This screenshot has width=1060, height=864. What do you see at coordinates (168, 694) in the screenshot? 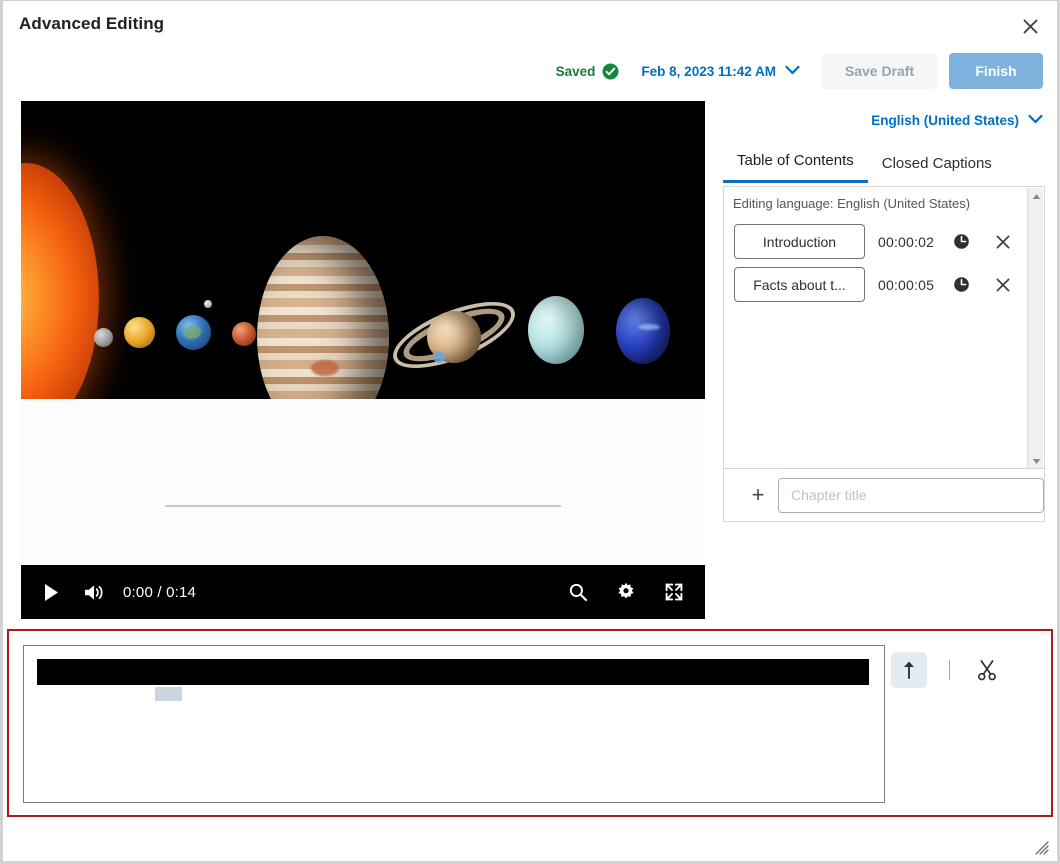
I see `timeline-marker` at bounding box center [168, 694].